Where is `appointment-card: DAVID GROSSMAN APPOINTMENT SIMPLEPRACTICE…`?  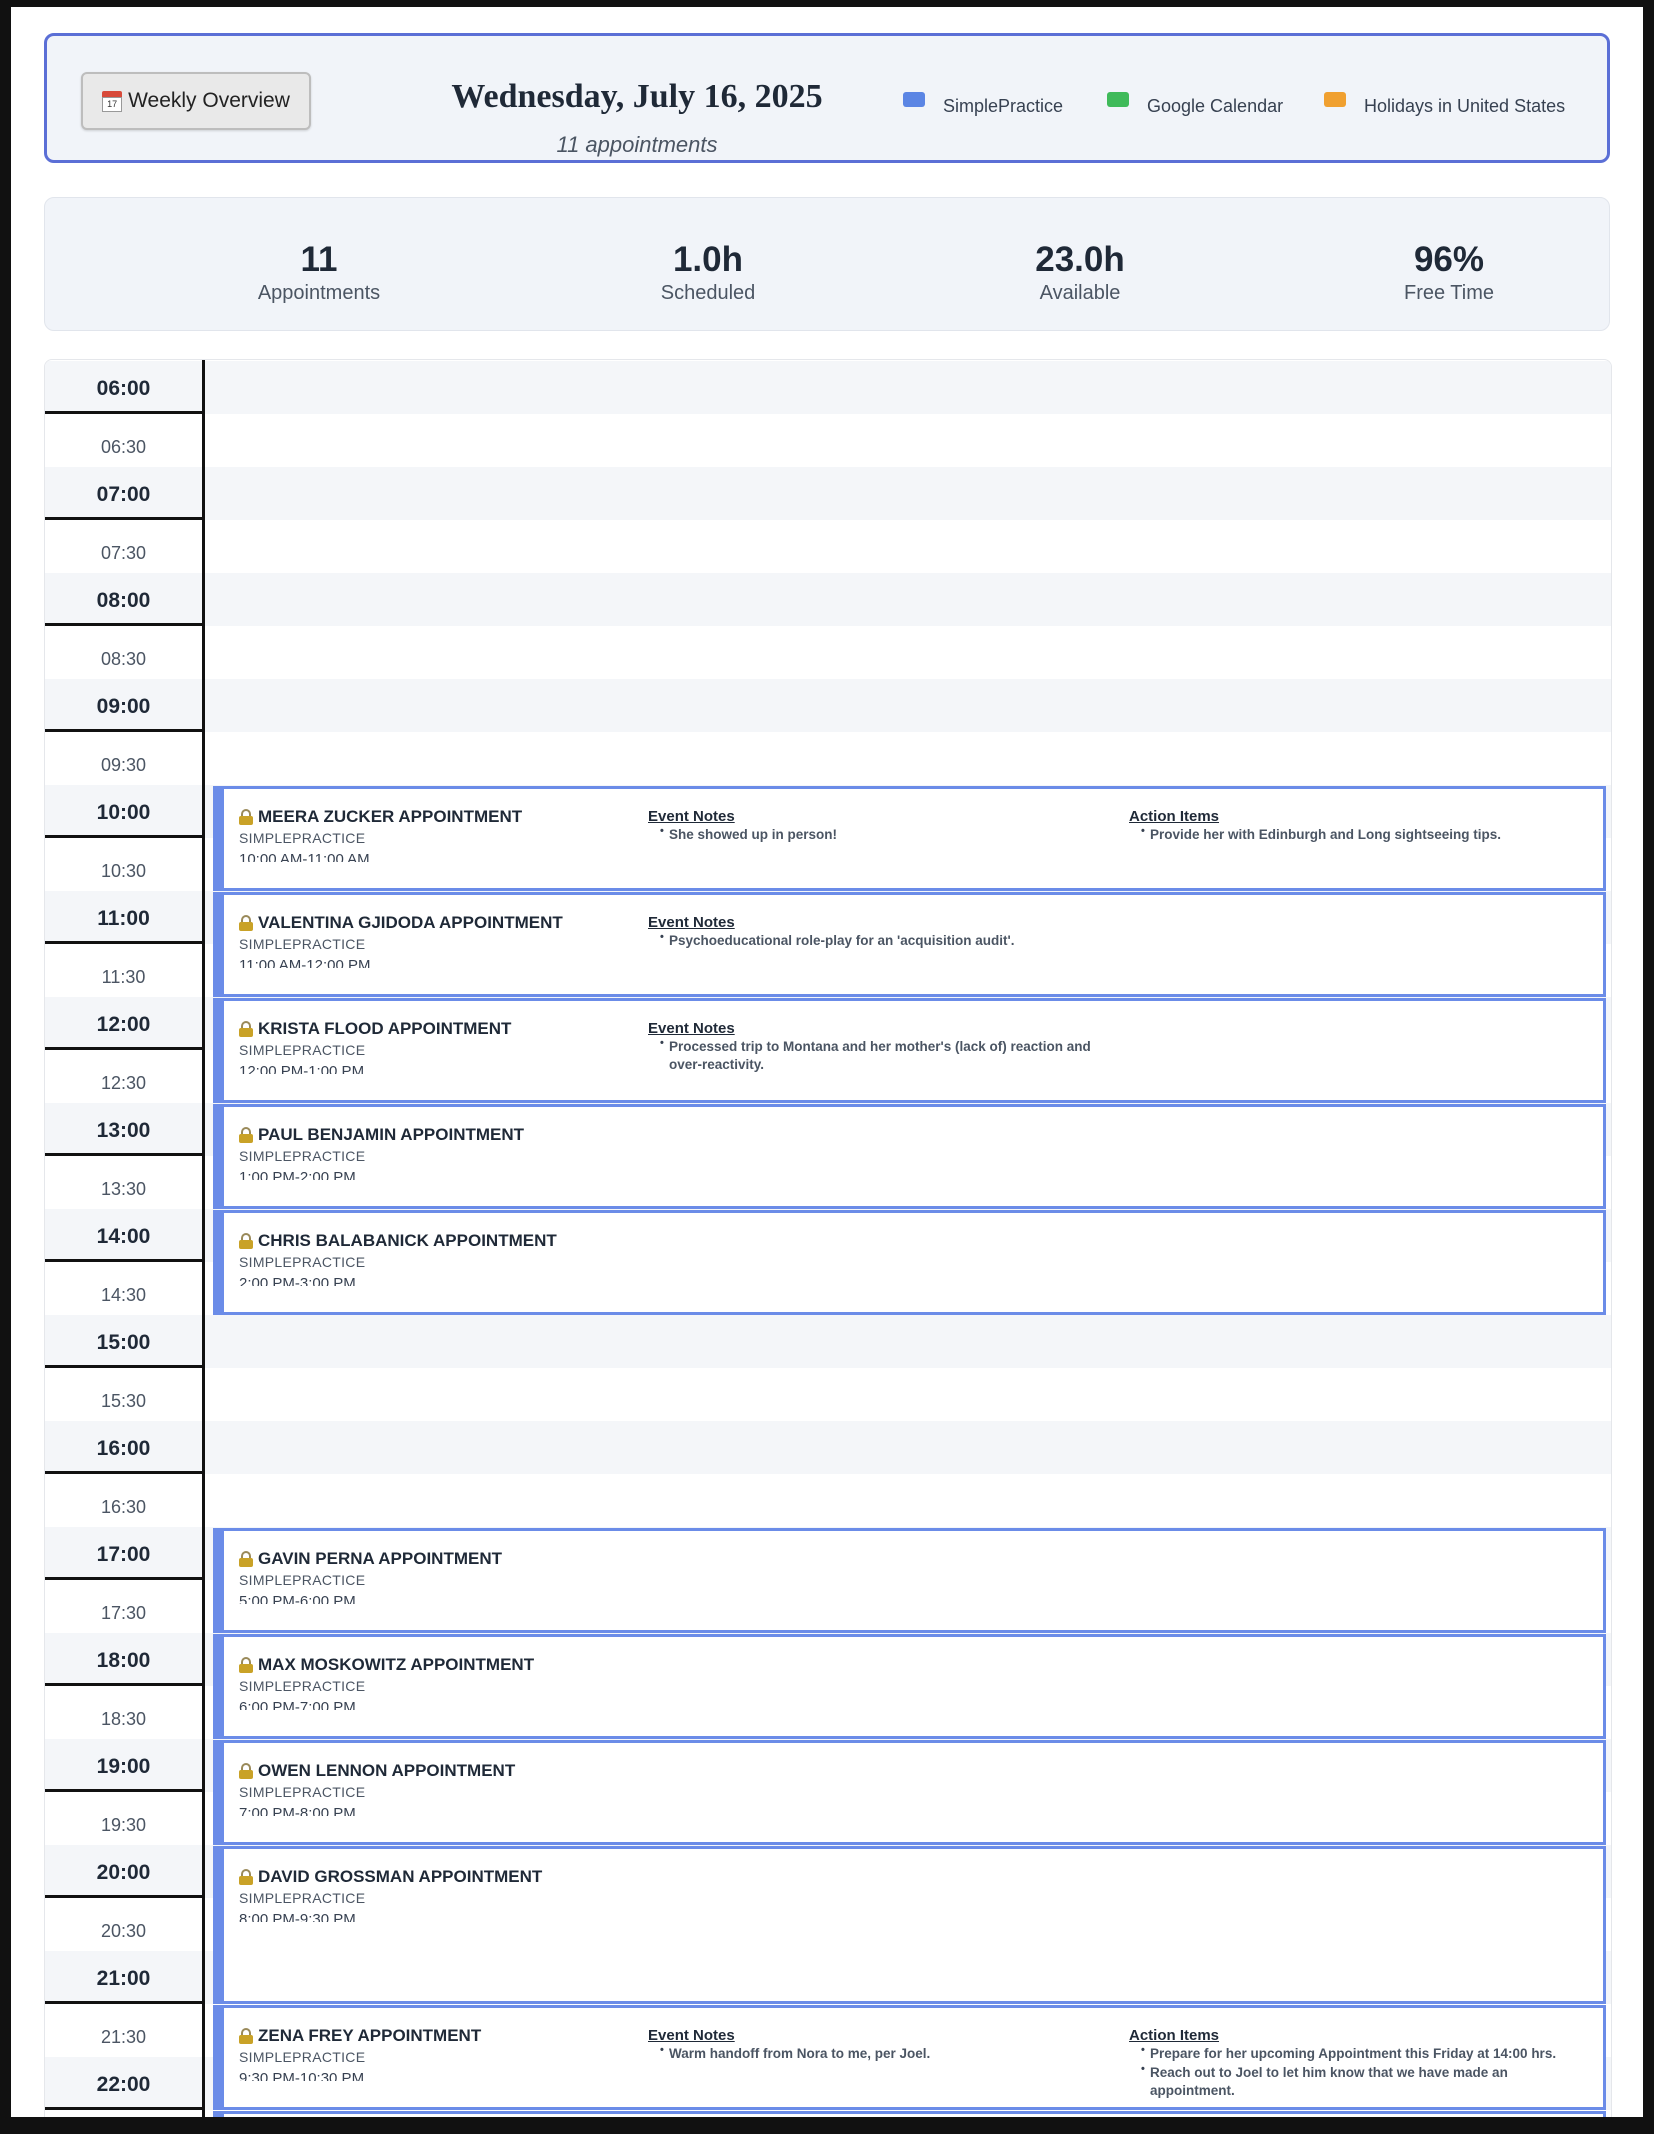
appointment-card: DAVID GROSSMAN APPOINTMENT SIMPLEPRACTICE… is located at coordinates (909, 1925).